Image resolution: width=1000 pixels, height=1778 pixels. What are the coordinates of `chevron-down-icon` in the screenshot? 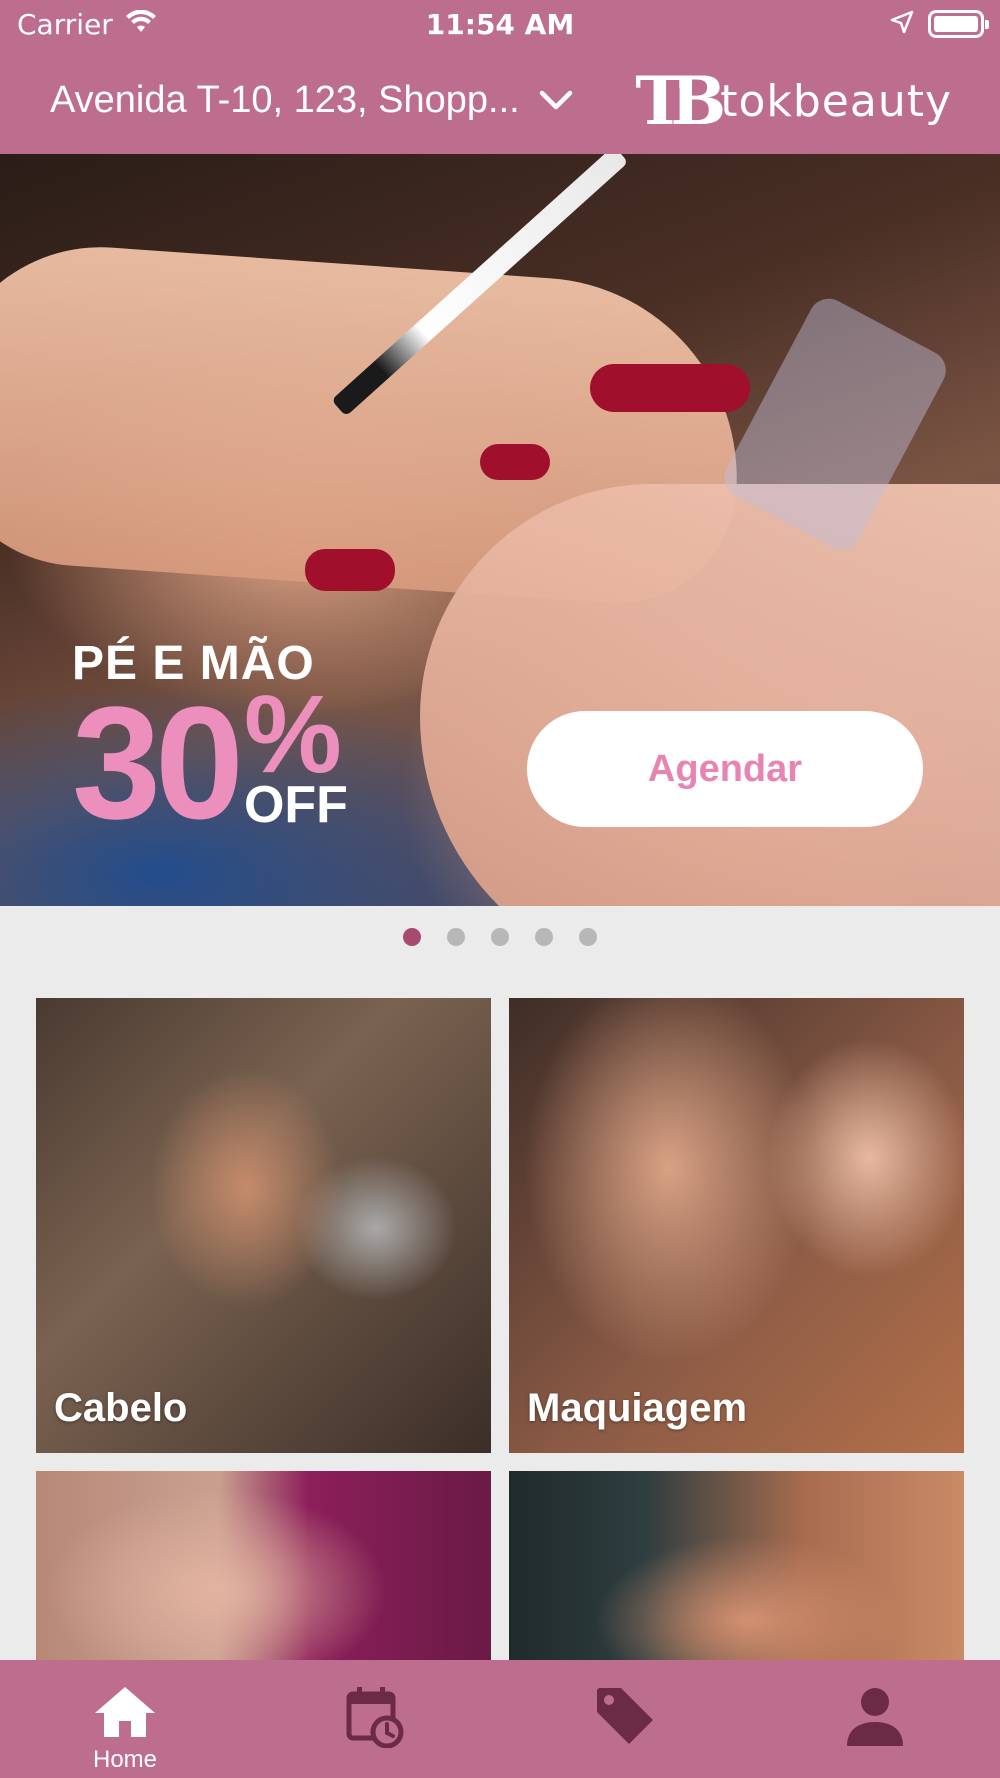 It's located at (556, 100).